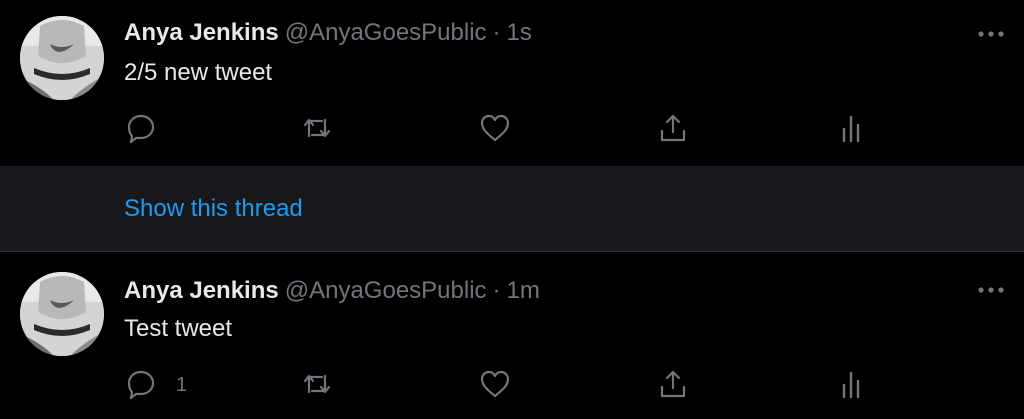 Image resolution: width=1024 pixels, height=419 pixels. What do you see at coordinates (198, 72) in the screenshot?
I see `tweet-text: 2/5 new tweet` at bounding box center [198, 72].